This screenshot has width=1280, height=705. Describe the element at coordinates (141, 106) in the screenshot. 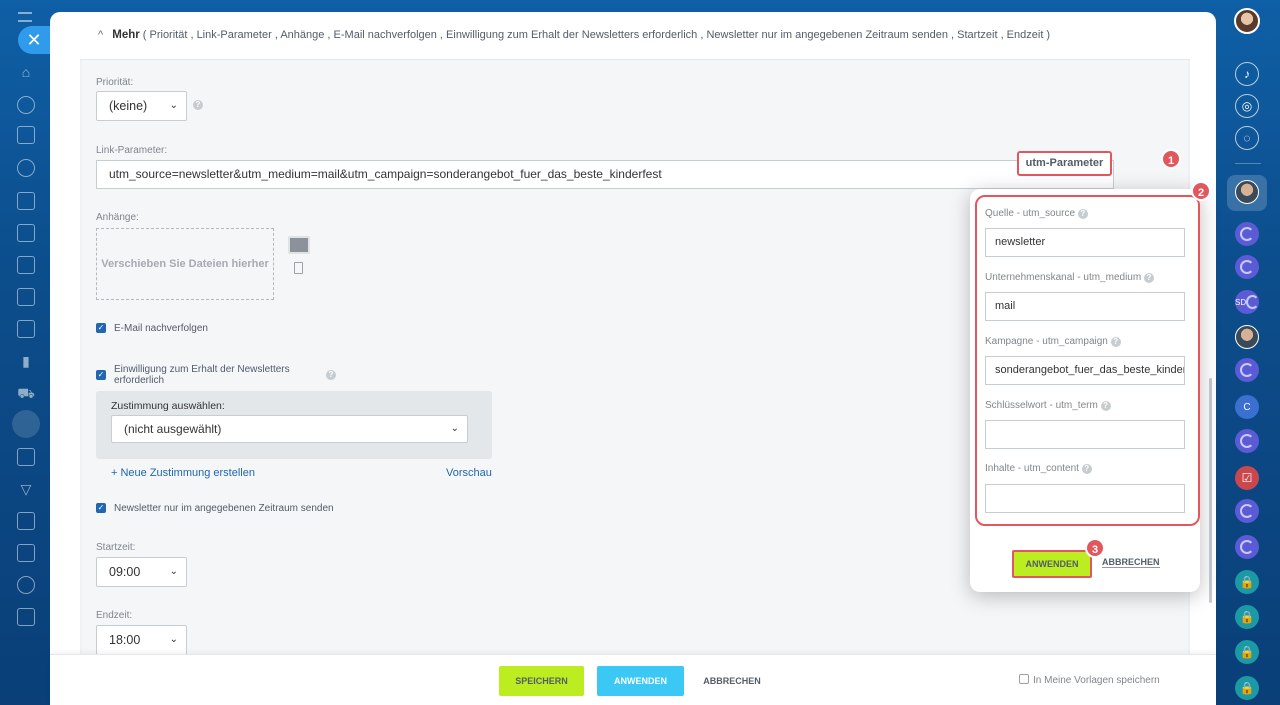

I see `priority-select: (keine) ⌄` at that location.